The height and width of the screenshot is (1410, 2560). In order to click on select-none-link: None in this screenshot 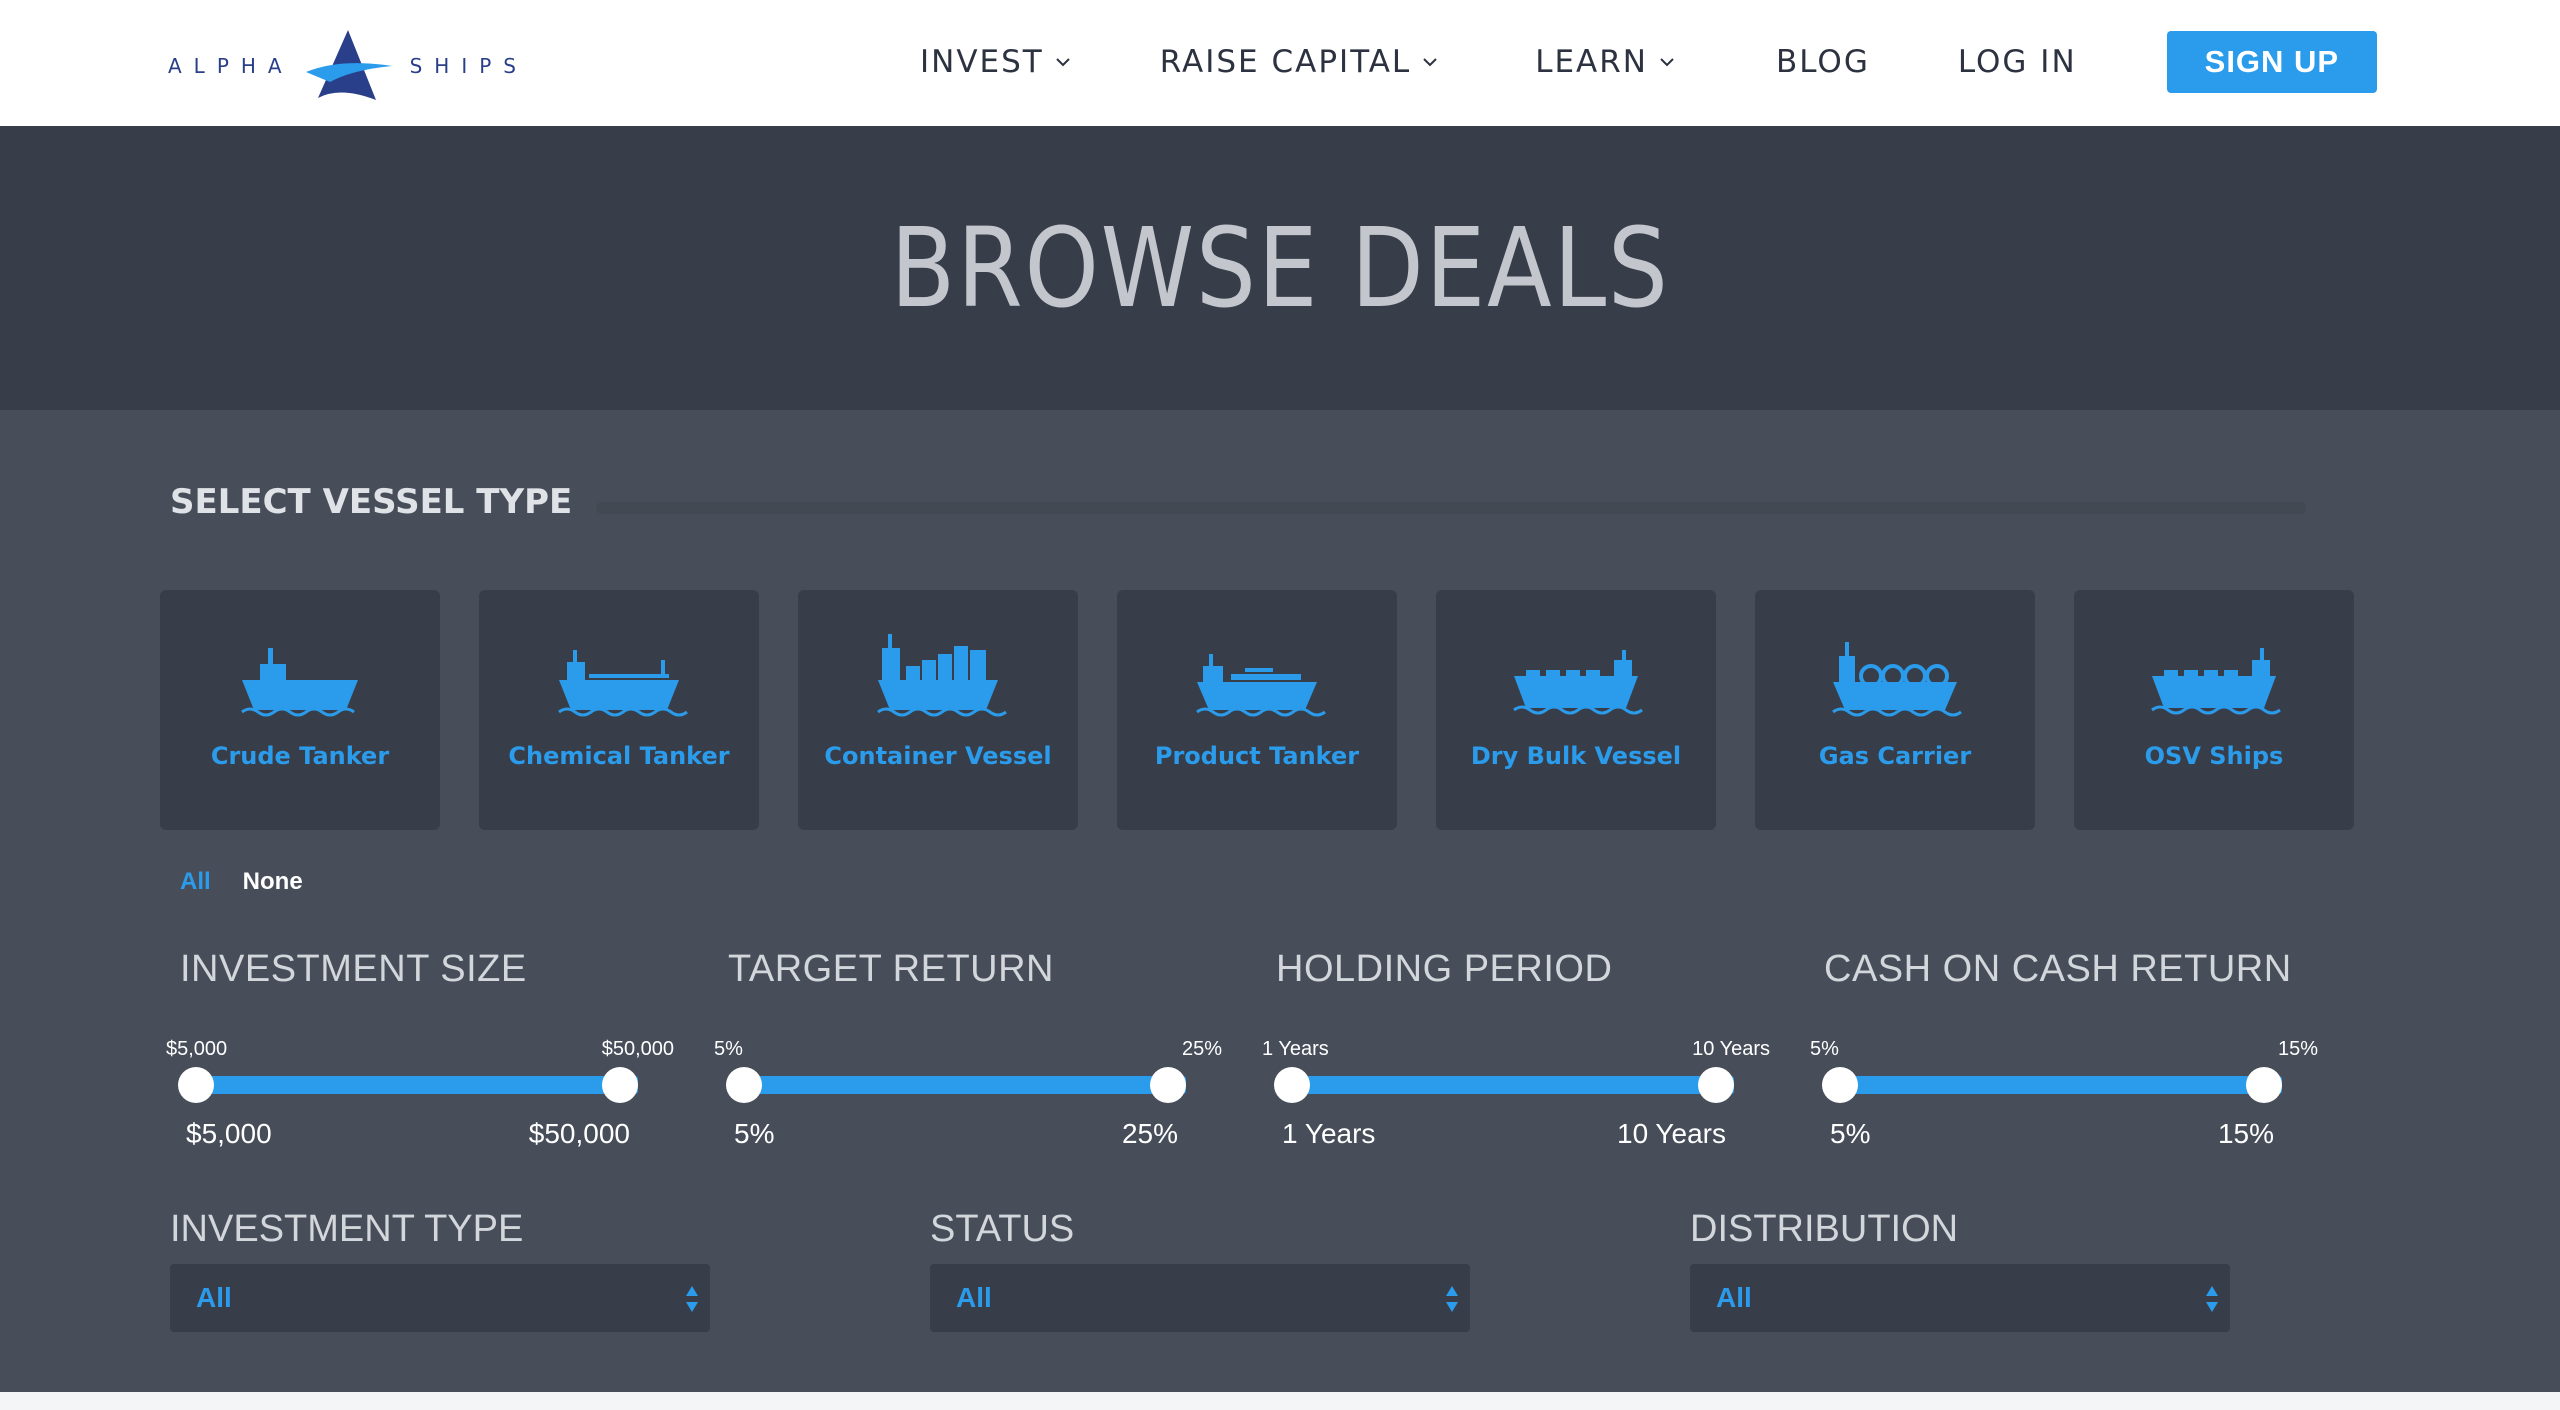, I will do `click(273, 882)`.